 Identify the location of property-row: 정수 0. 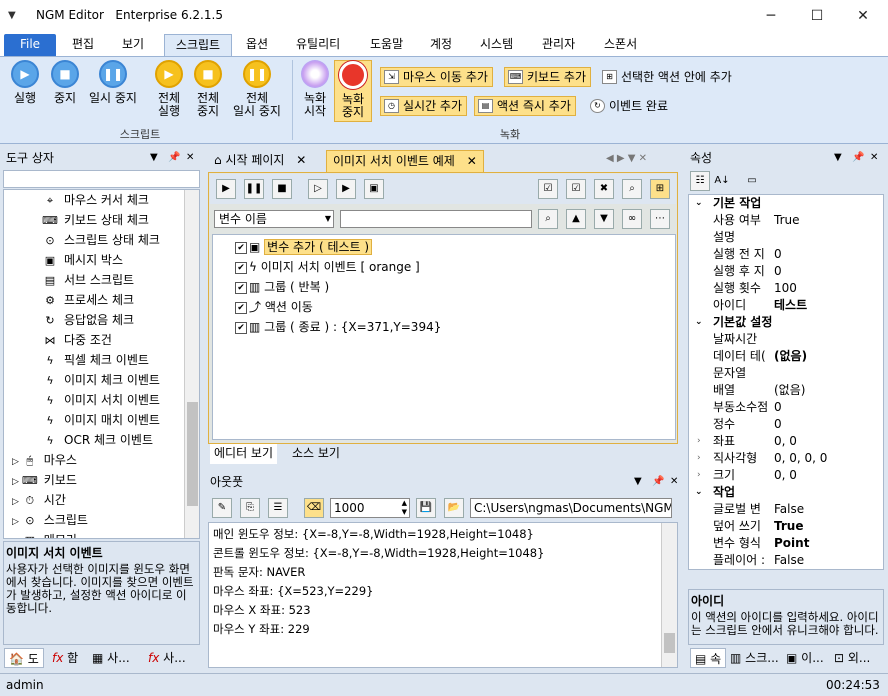
(786, 424).